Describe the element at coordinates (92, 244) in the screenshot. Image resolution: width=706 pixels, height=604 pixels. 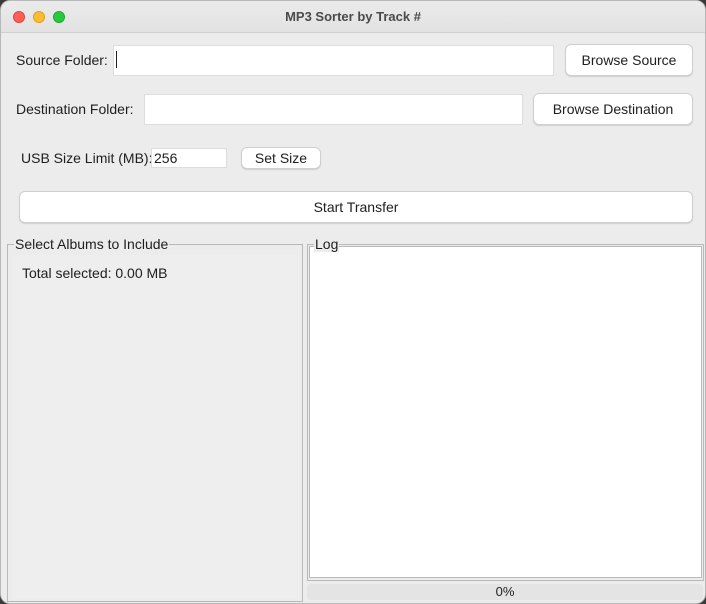
I see `albums-panel-title: Select Albums to Include` at that location.